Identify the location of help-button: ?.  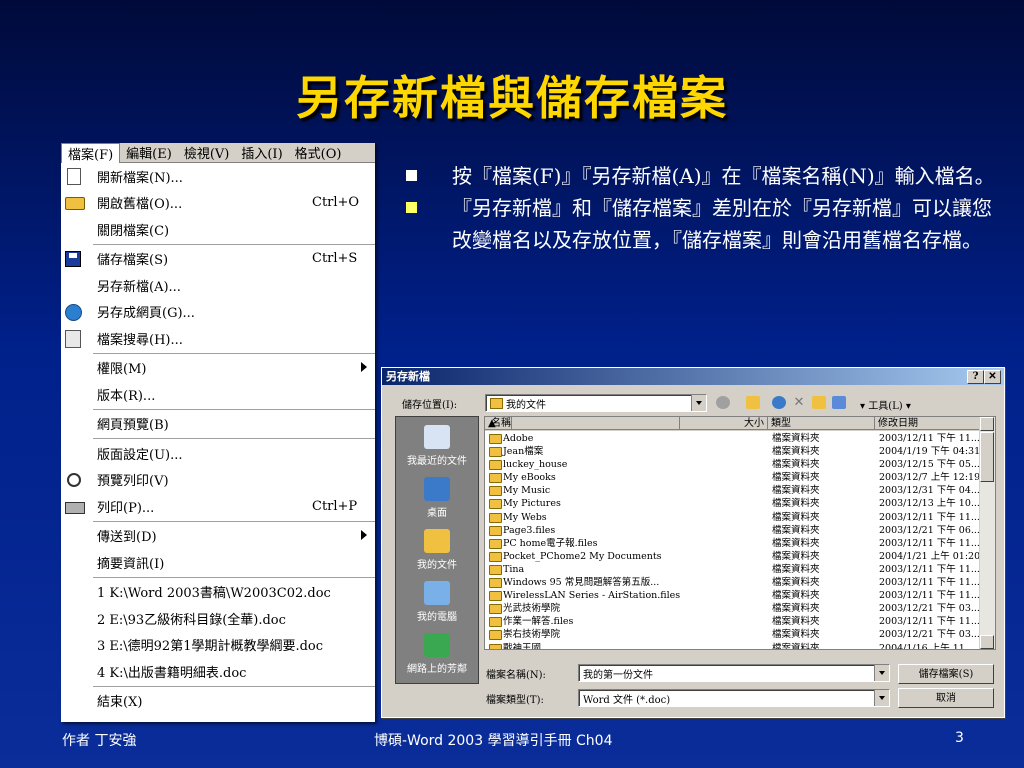
(975, 377).